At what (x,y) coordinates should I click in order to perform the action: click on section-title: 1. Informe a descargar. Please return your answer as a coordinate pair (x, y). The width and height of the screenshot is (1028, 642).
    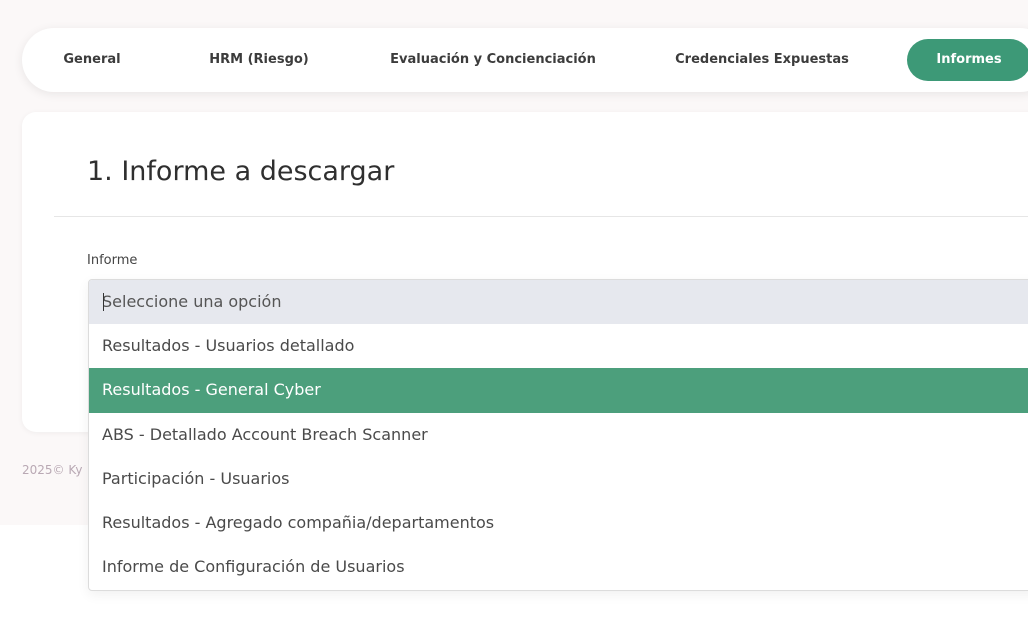
    Looking at the image, I should click on (241, 171).